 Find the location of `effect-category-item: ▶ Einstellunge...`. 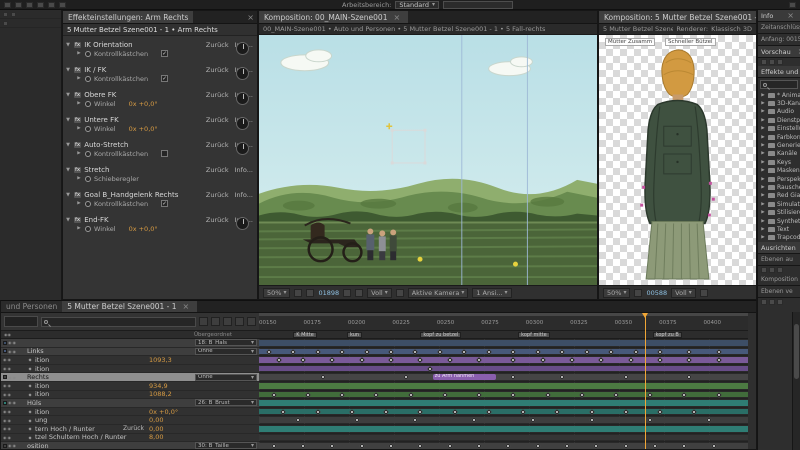

effect-category-item: ▶ Einstellunge... is located at coordinates (779, 129).